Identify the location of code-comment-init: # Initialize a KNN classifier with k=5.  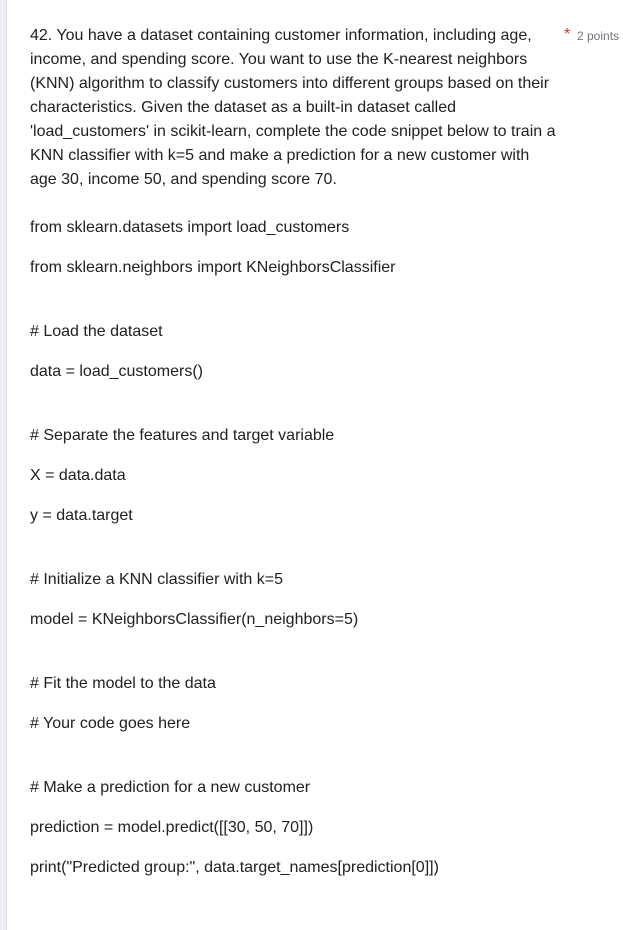
(156, 579).